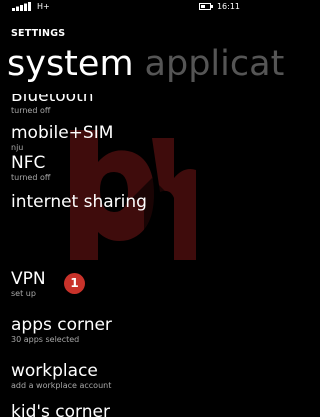  What do you see at coordinates (126, 330) in the screenshot?
I see `list-item-apps-corner: apps corner 30 apps selected` at bounding box center [126, 330].